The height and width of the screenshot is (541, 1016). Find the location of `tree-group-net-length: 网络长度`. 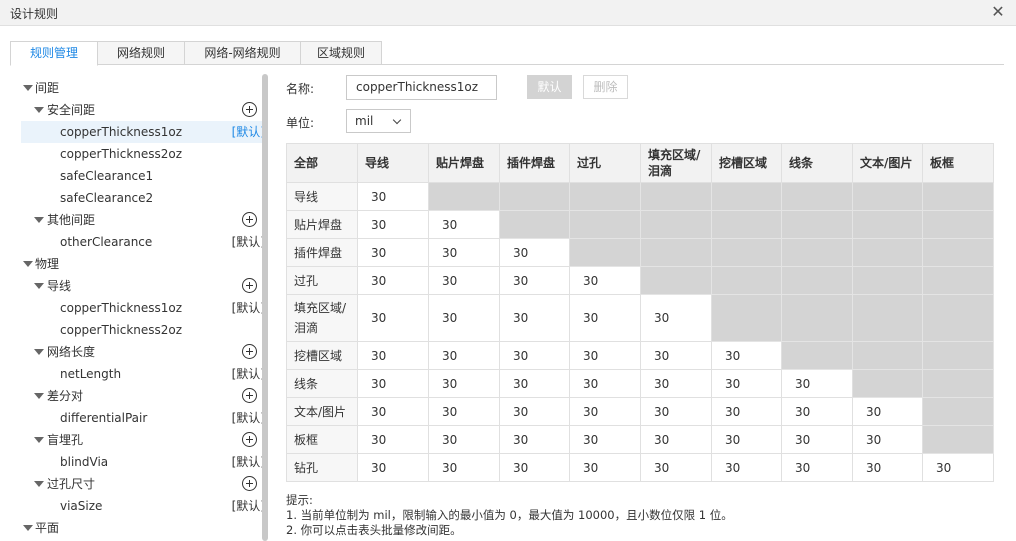

tree-group-net-length: 网络长度 is located at coordinates (143, 352).